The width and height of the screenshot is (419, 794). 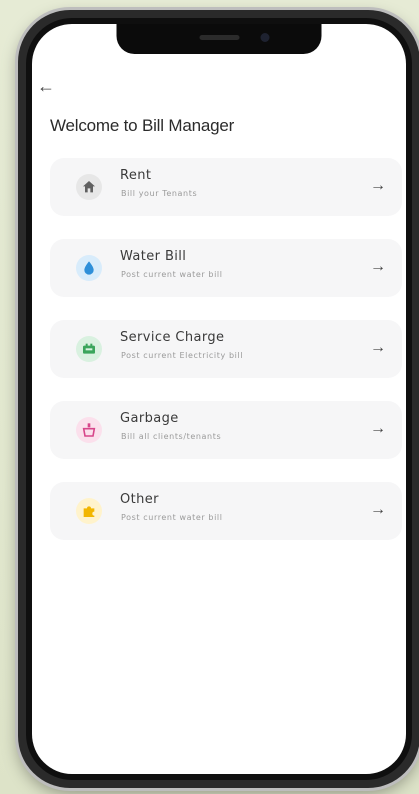 I want to click on bill-item-garbage: Garbage Bill all clients/tenants →, so click(x=226, y=430).